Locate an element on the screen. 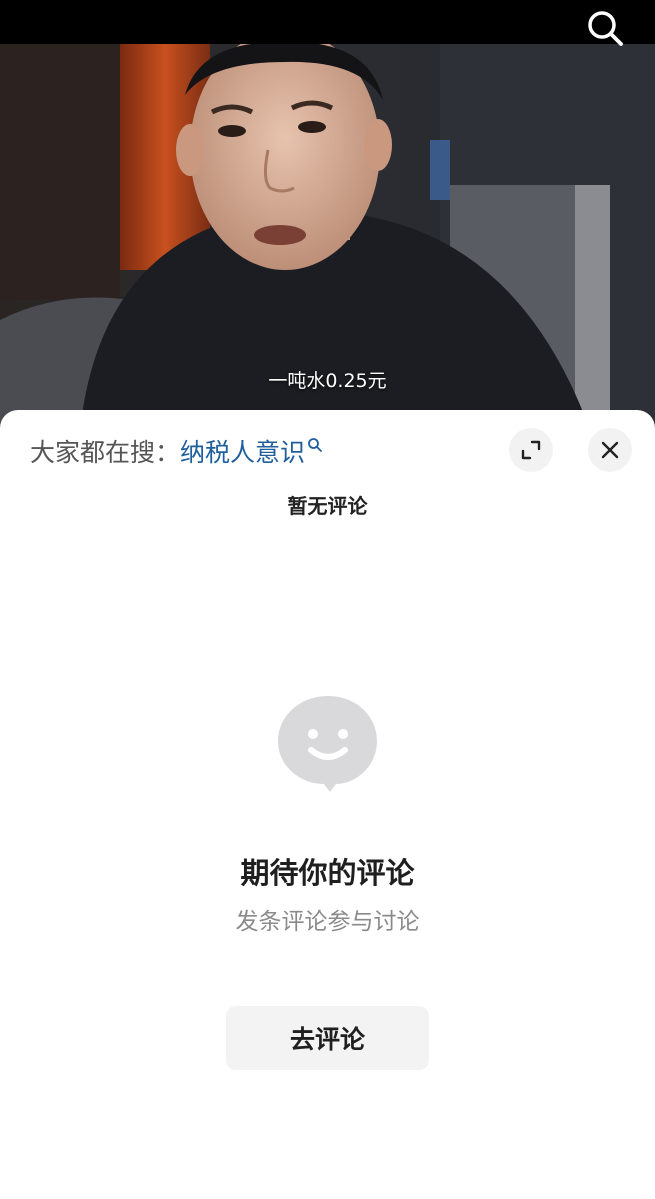  empty-state-illustration is located at coordinates (328, 746).